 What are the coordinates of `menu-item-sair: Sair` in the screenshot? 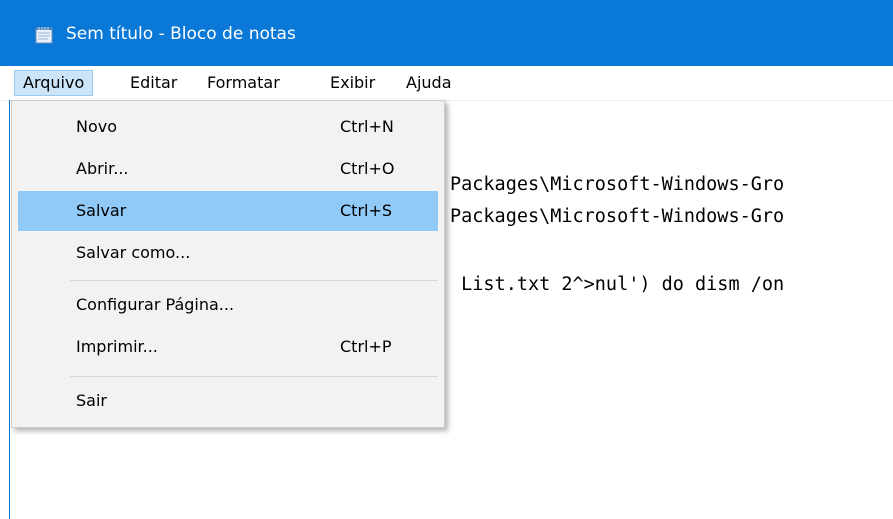 It's located at (228, 401).